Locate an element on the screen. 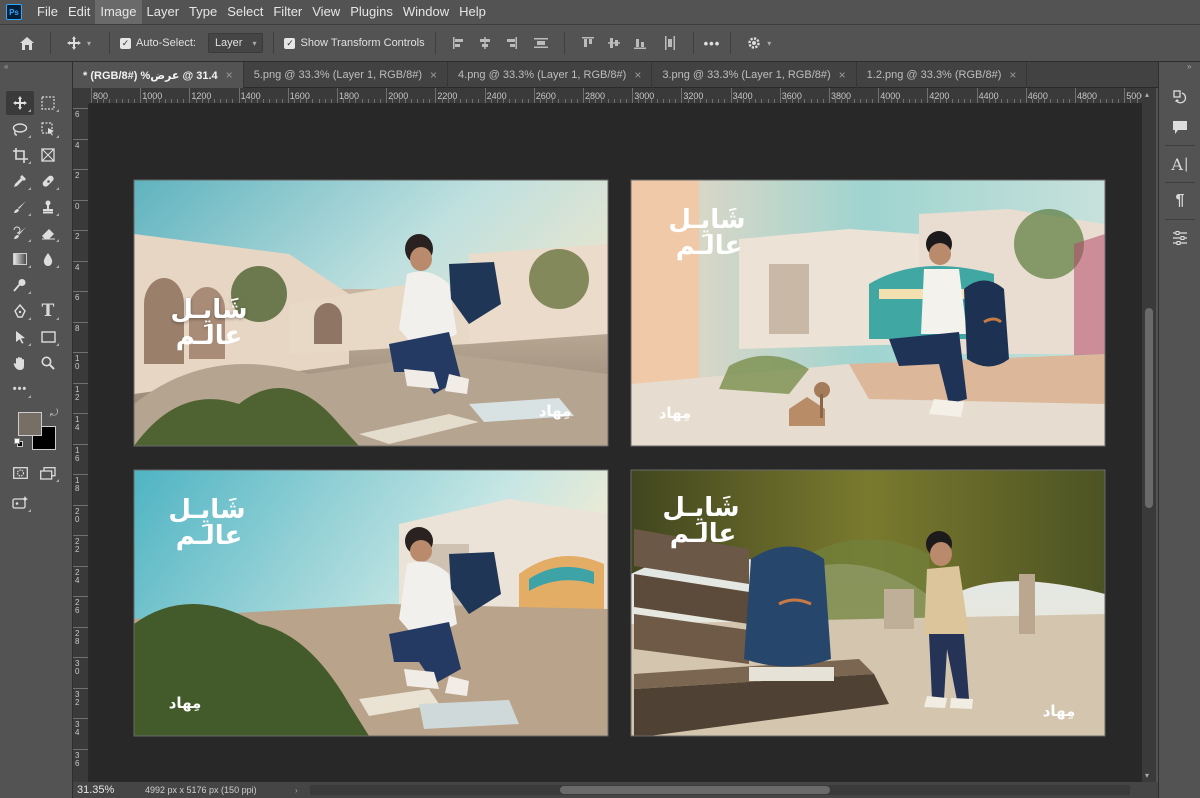 The image size is (1200, 798). ruler-label: 20 is located at coordinates (77, 515).